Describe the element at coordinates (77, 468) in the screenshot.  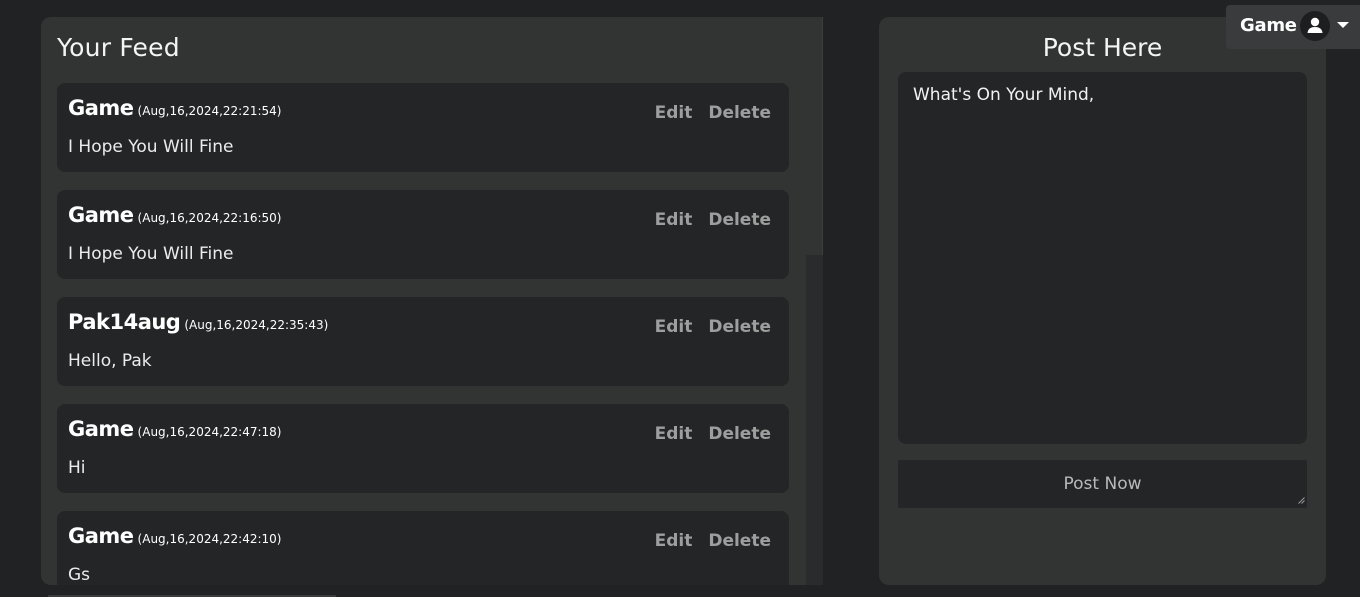
I see `post-body: Hi` at that location.